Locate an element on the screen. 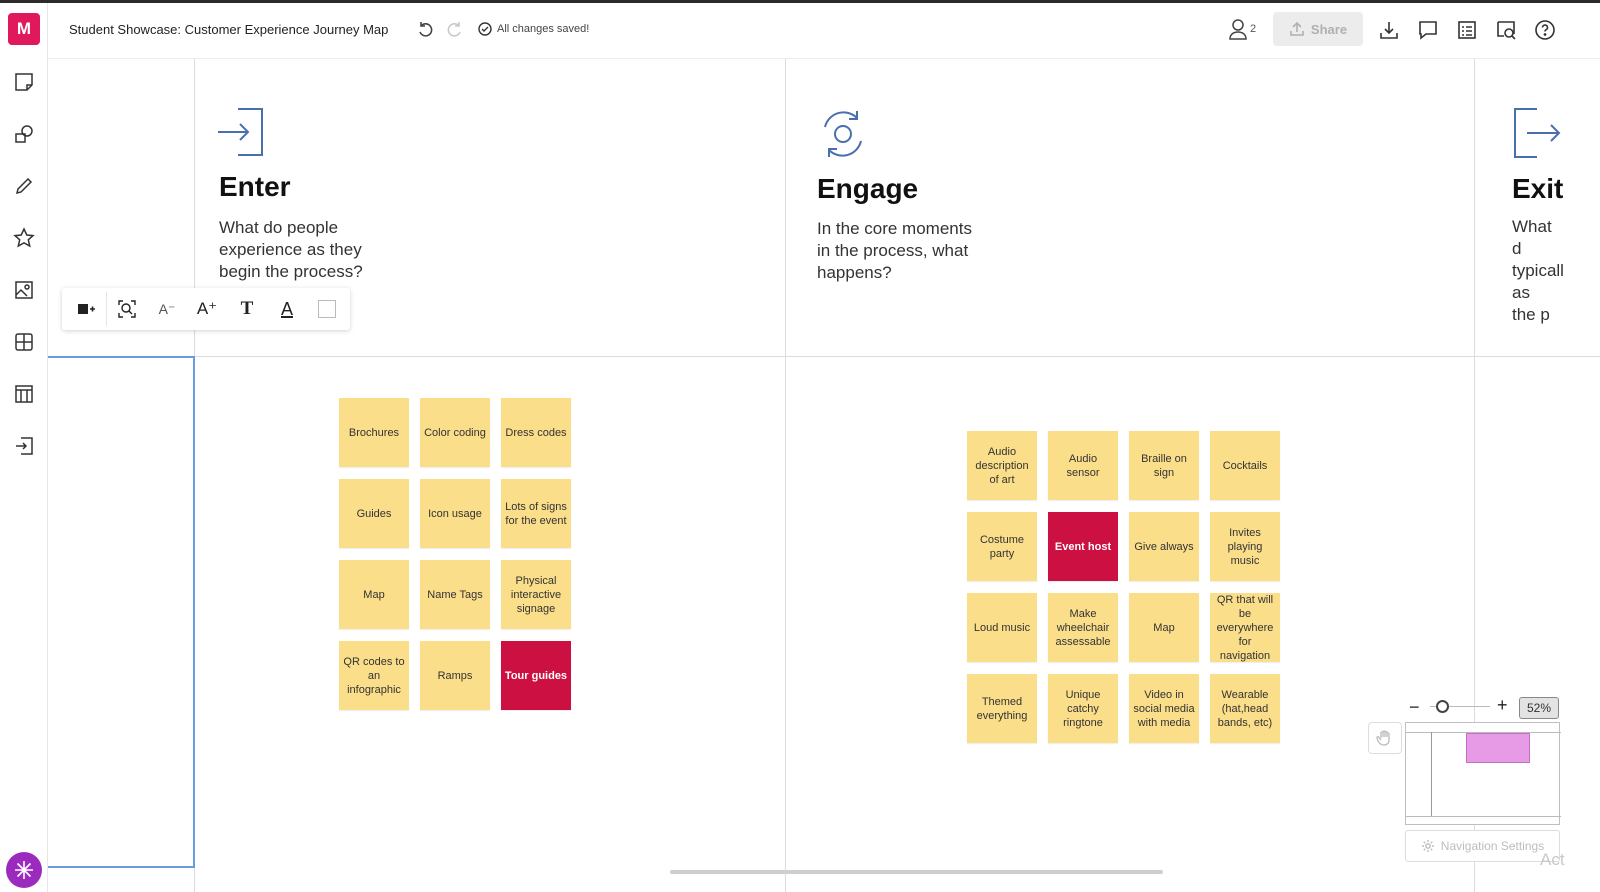 This screenshot has height=892, width=1600. grid-icon is located at coordinates (24, 342).